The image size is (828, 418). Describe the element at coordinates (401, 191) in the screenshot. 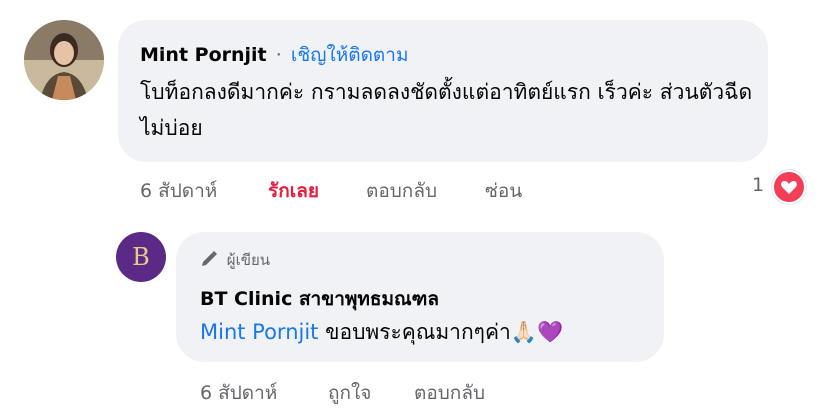

I see `reply-button: ตอบกลับ` at that location.